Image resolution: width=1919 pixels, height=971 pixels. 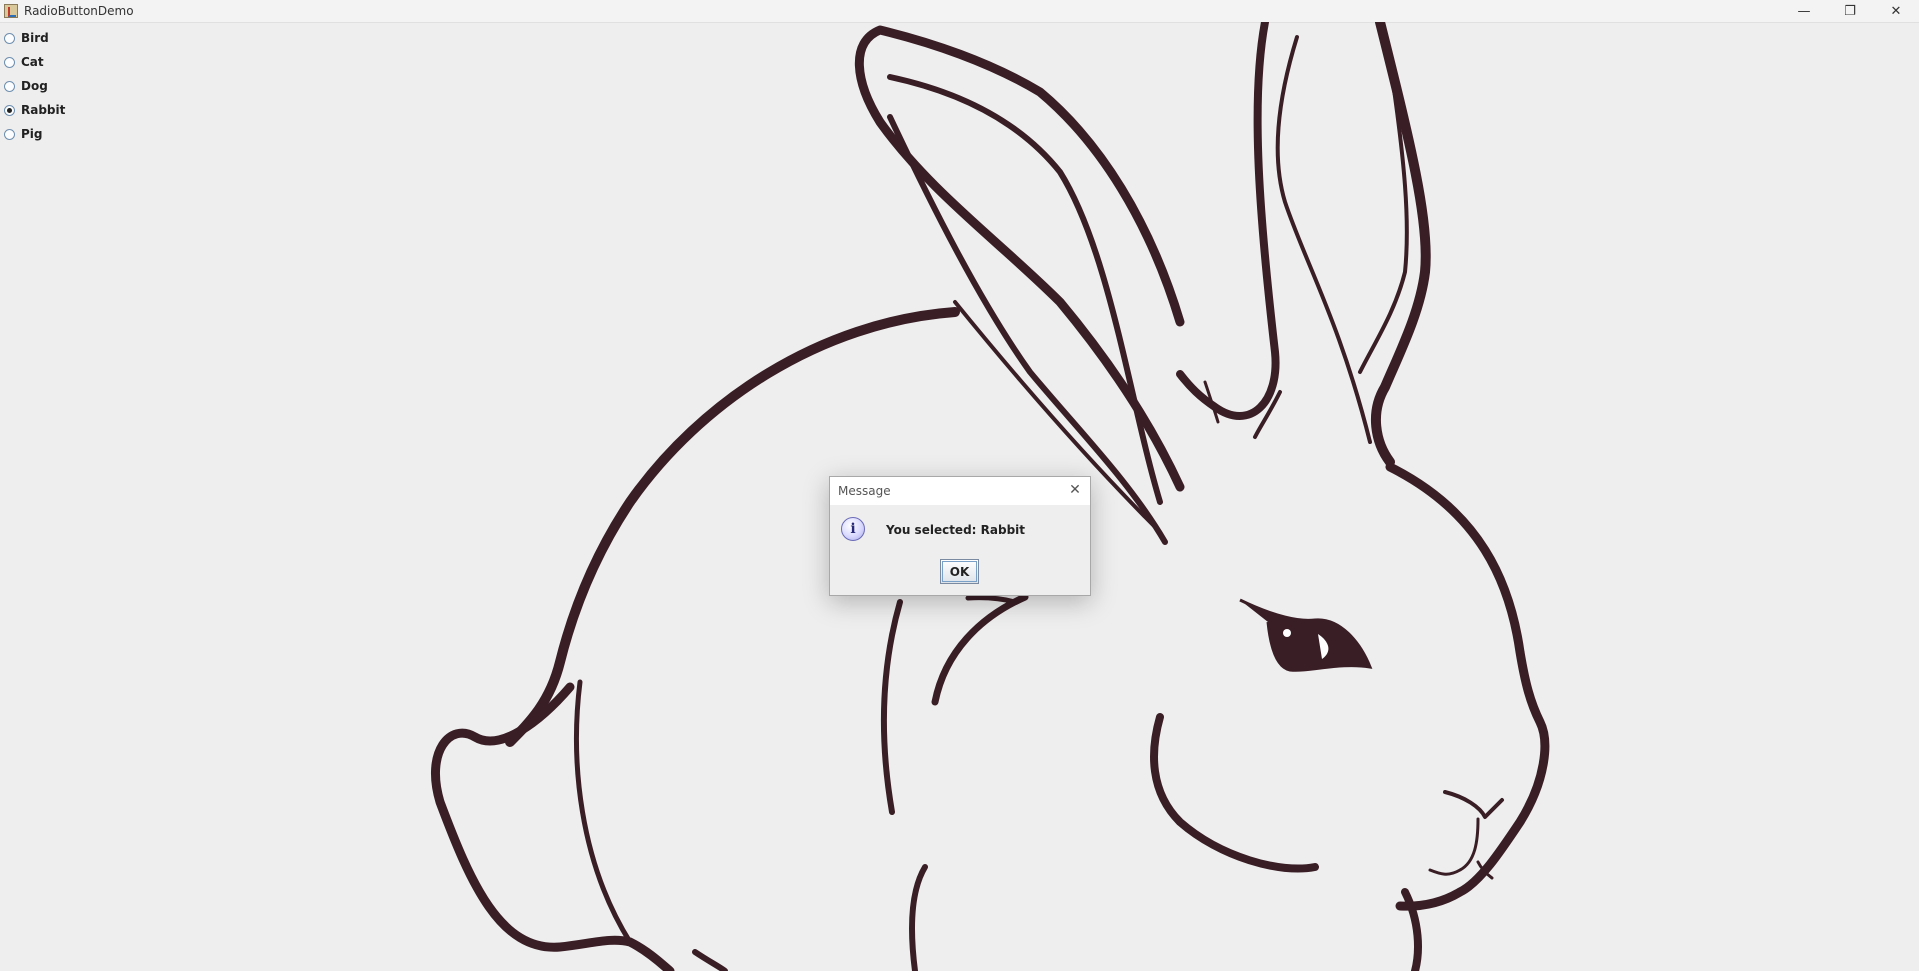 What do you see at coordinates (79, 11) in the screenshot?
I see `window-title: RadioButtonDemo` at bounding box center [79, 11].